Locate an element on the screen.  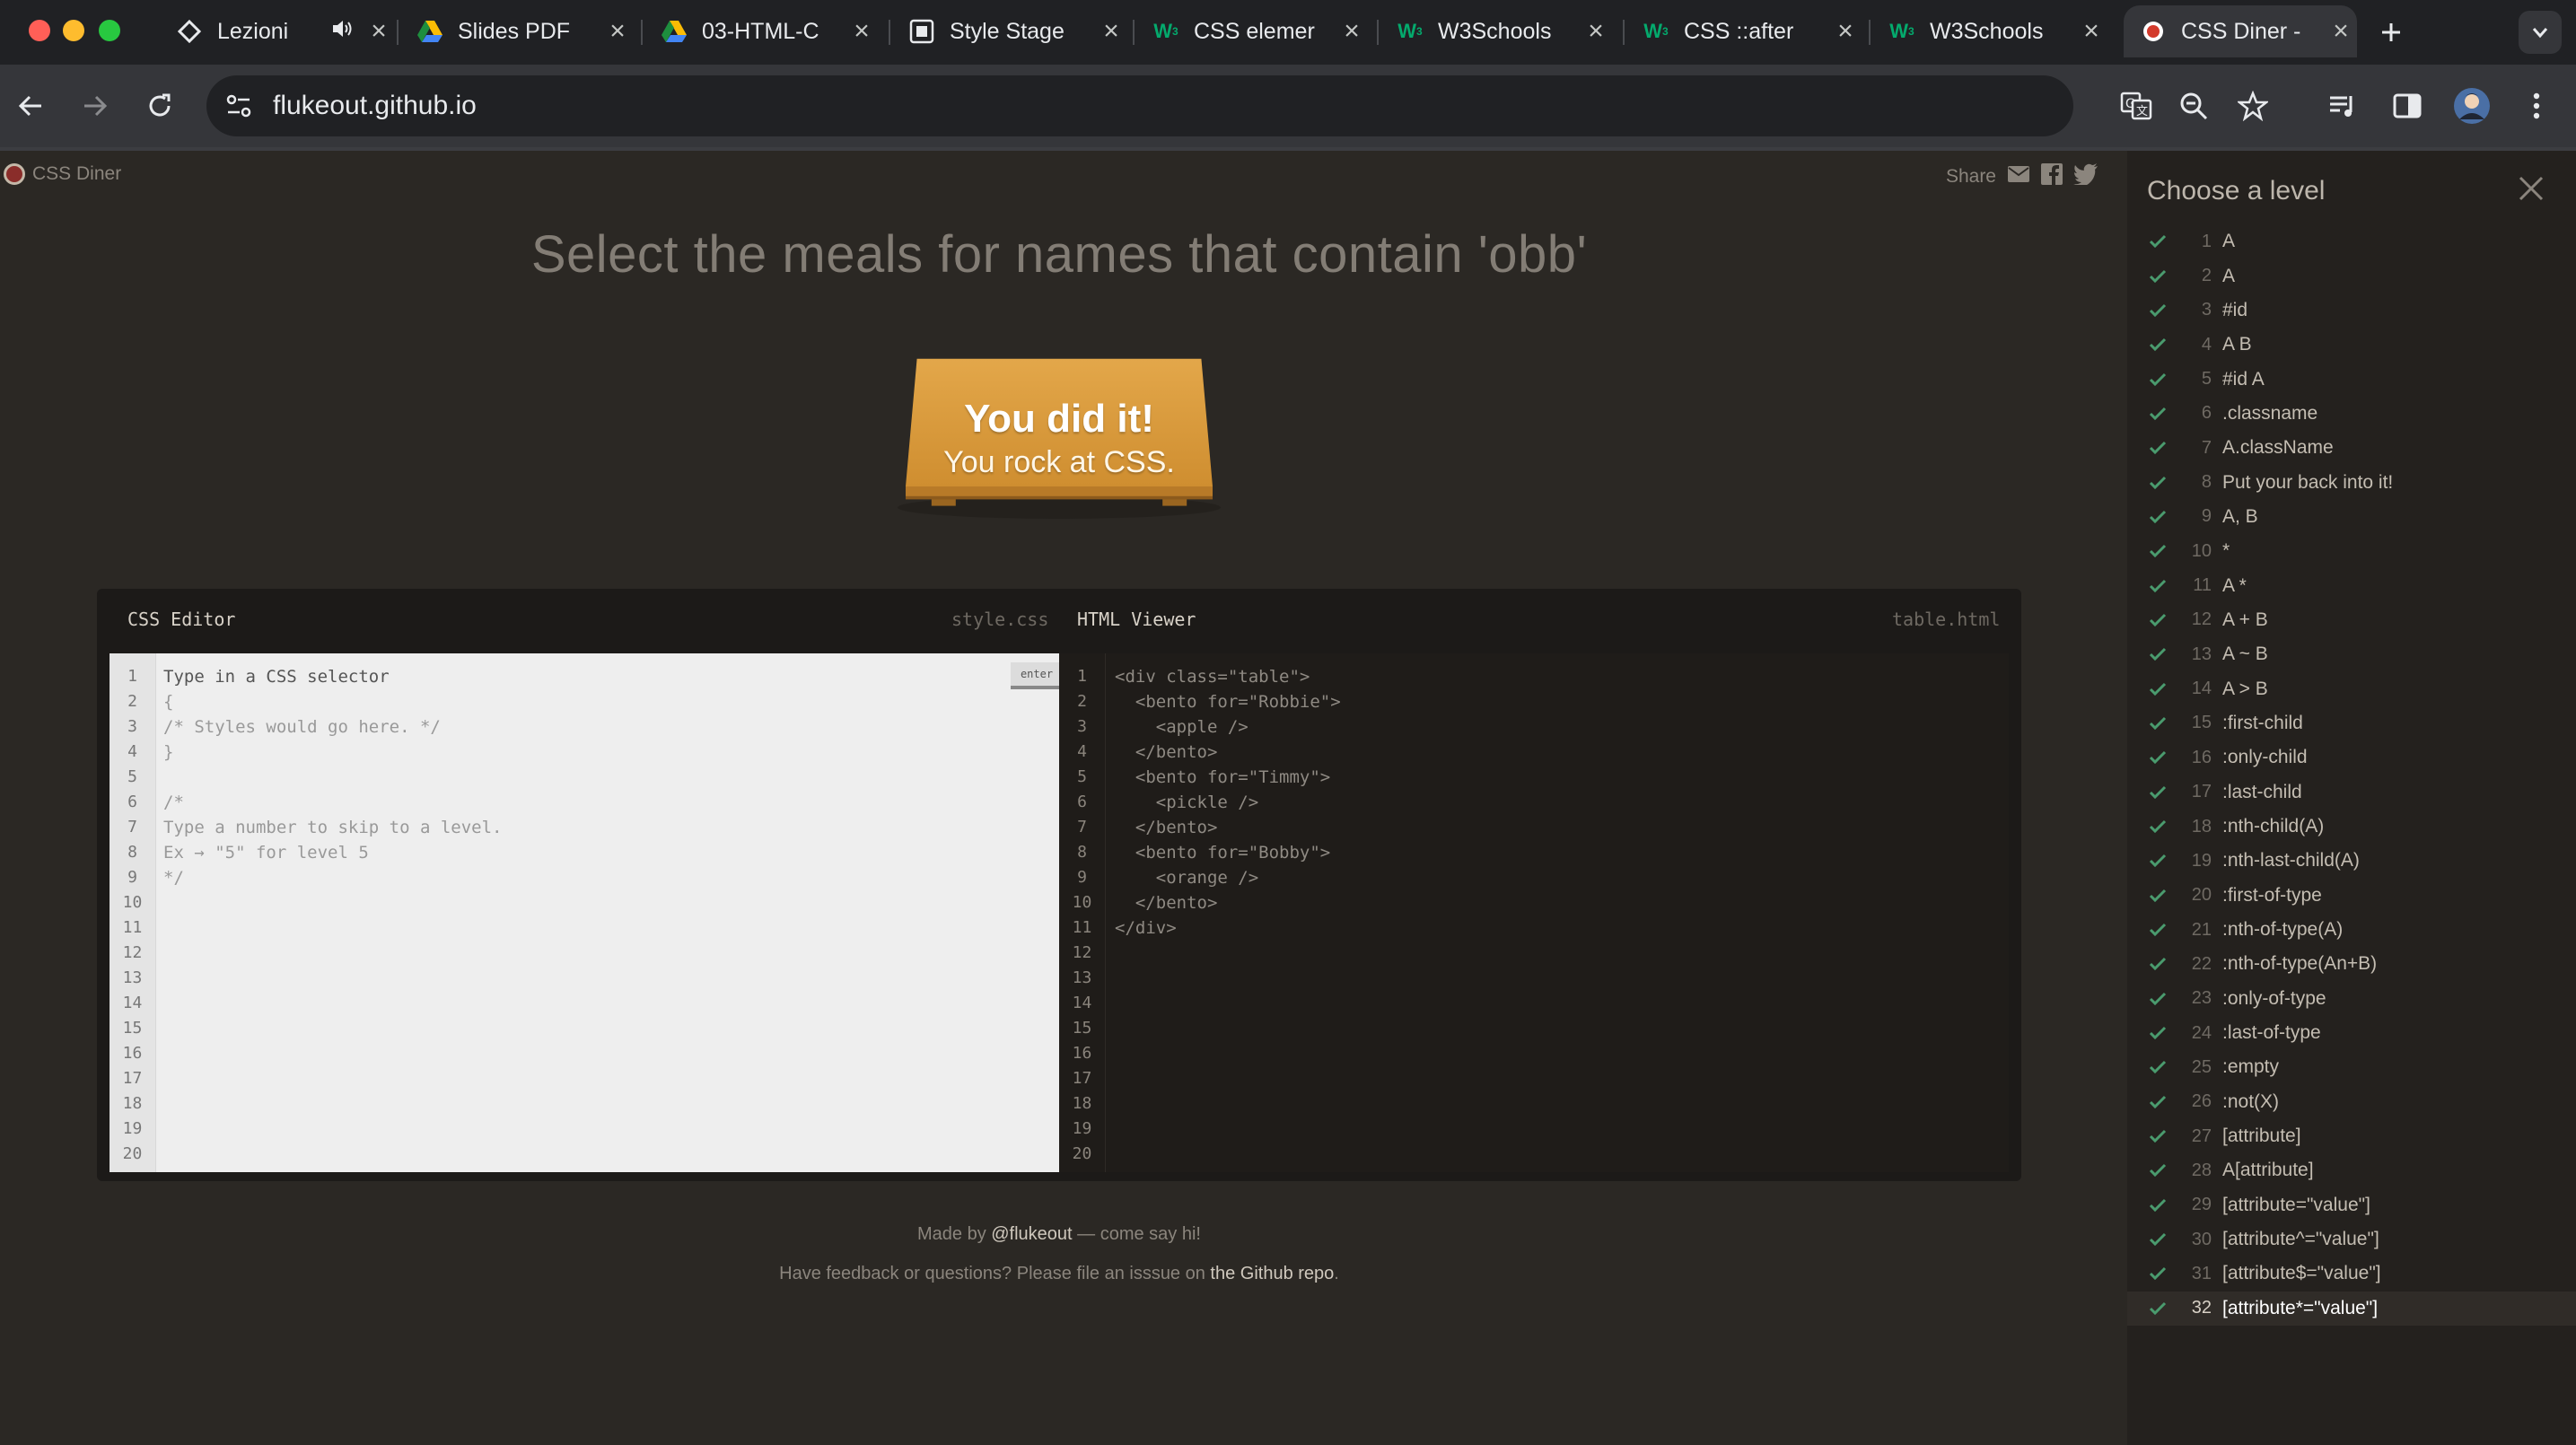
speaker-icon is located at coordinates (346, 32).